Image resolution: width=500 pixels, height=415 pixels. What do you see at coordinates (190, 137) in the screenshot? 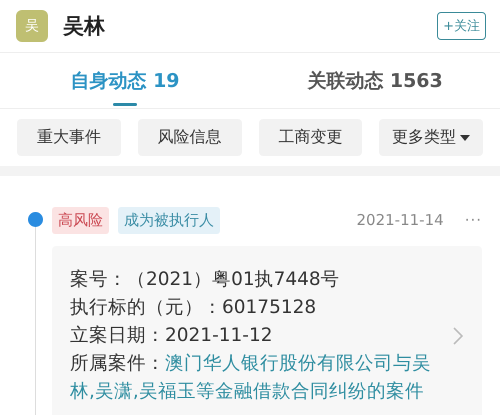
I see `filter-chip: 风险信息` at bounding box center [190, 137].